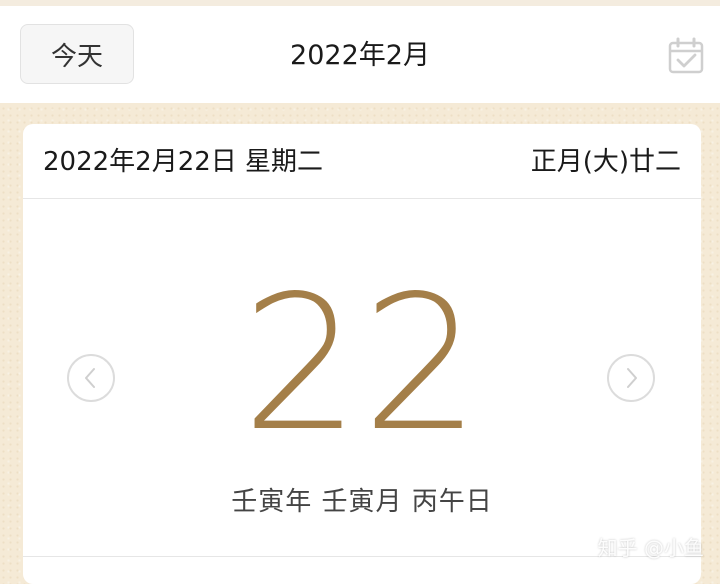  Describe the element at coordinates (360, 3) in the screenshot. I see `top-edge-strip` at that location.